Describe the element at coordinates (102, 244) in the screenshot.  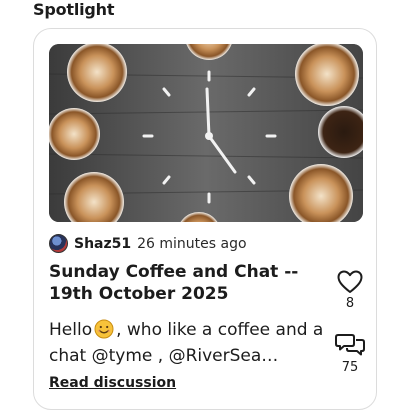
I see `author-name: Shaz51` at that location.